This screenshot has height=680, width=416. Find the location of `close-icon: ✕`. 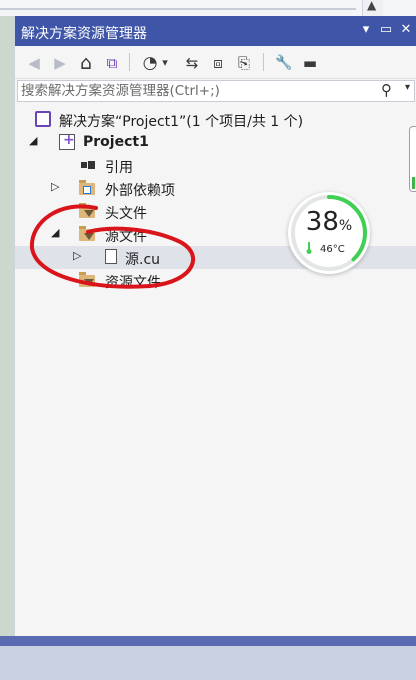

close-icon: ✕ is located at coordinates (406, 30).